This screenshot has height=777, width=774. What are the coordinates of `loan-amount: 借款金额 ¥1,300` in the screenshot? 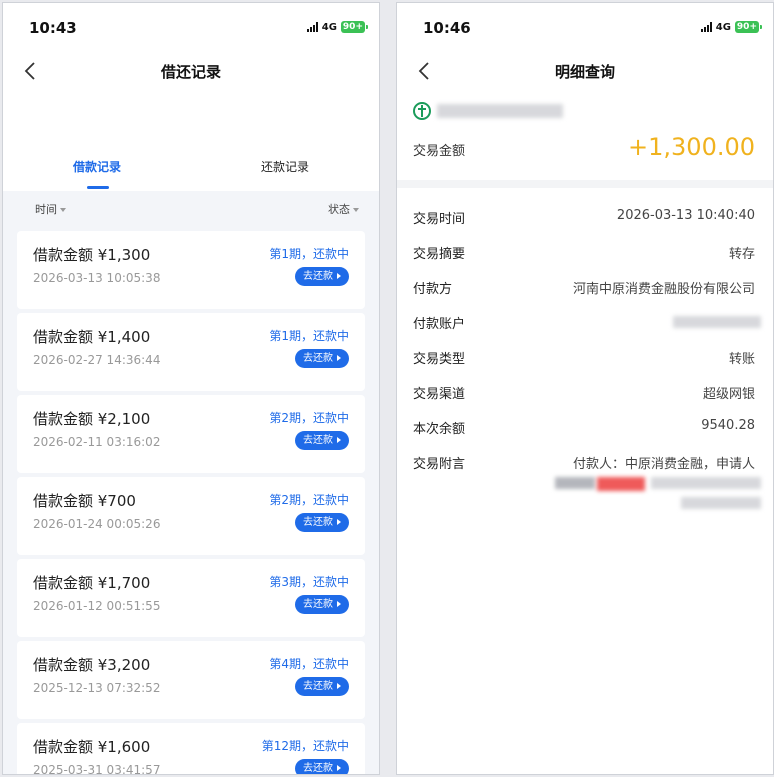 It's located at (92, 255).